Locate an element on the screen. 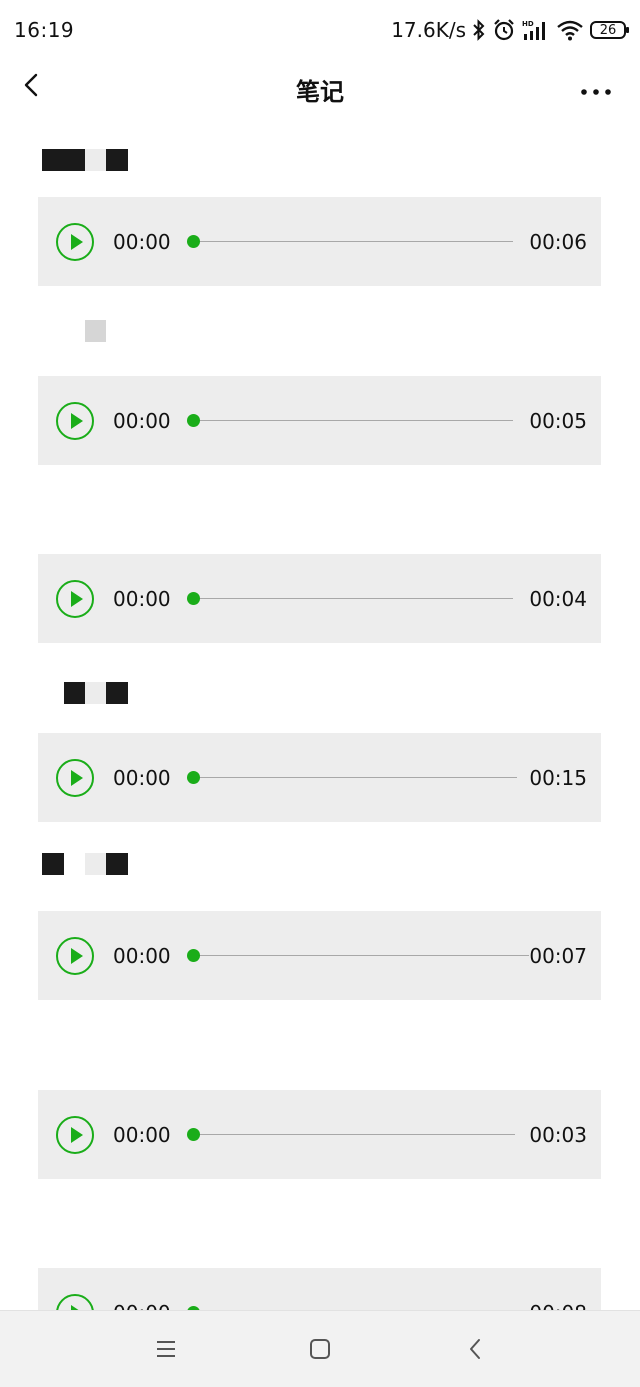  battery-icon: 26 is located at coordinates (609, 30).